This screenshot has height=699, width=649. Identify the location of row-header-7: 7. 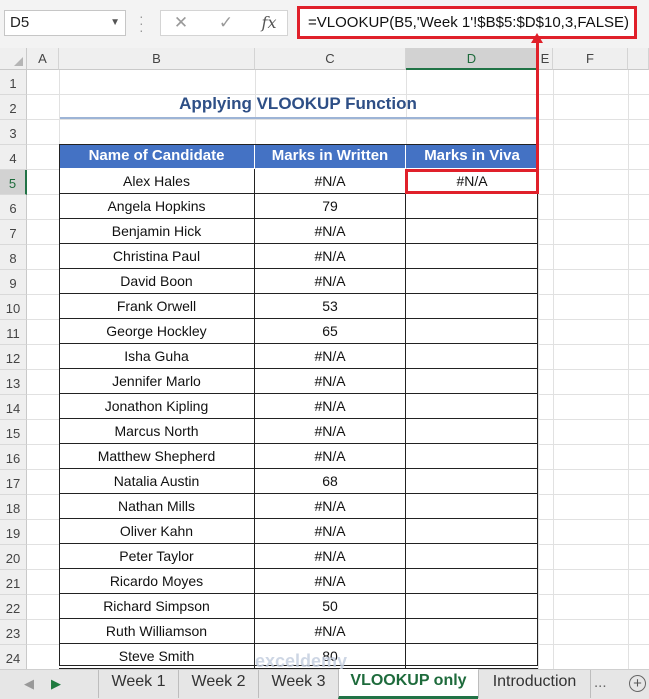
(13, 232).